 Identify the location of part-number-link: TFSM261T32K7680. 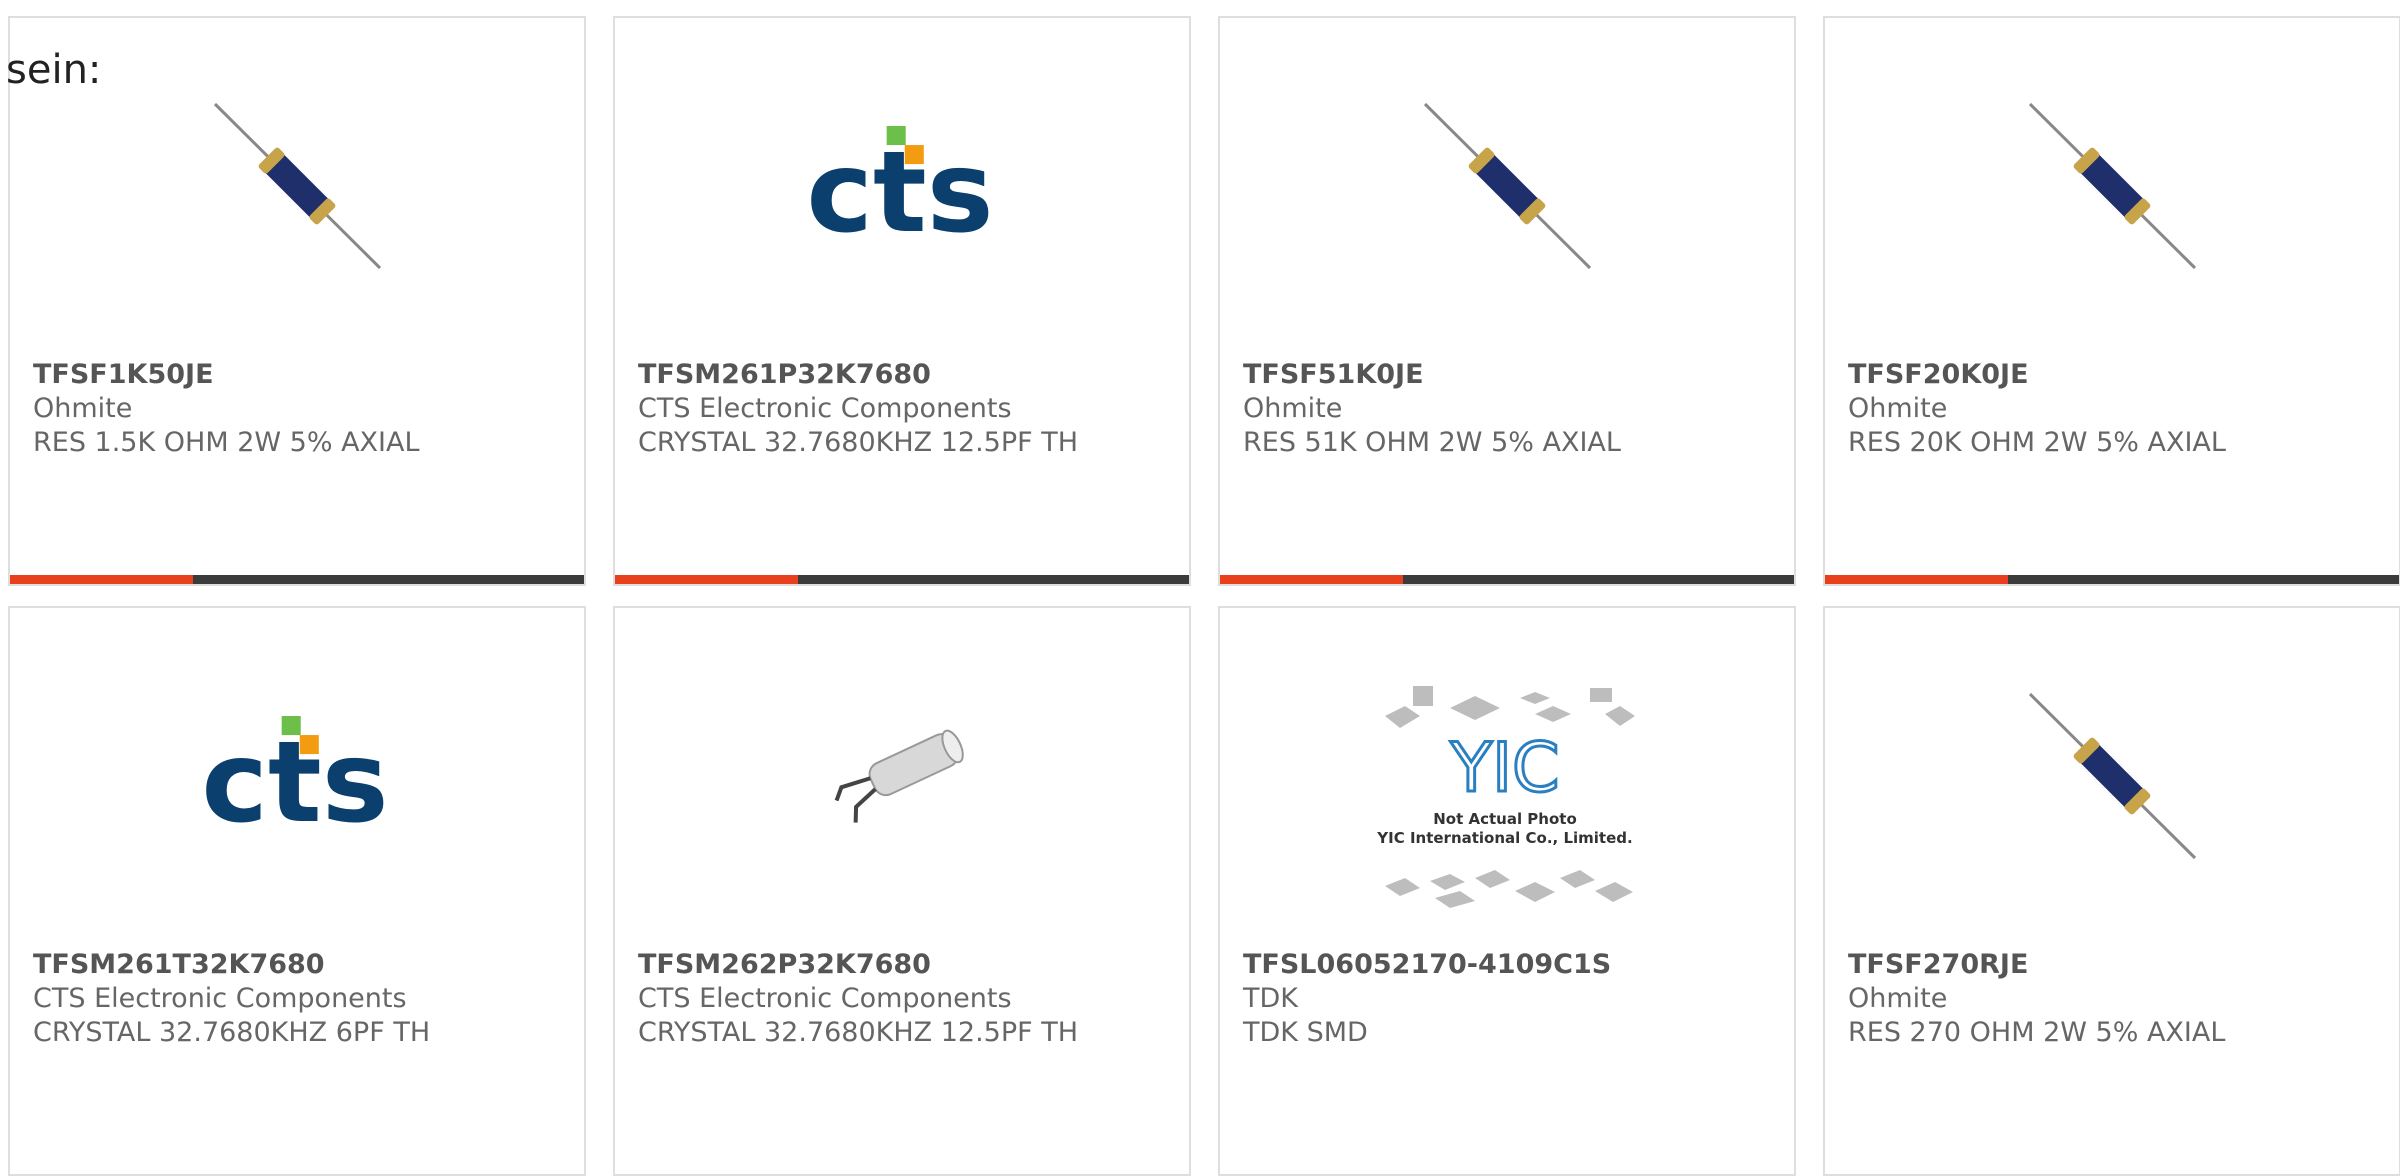
(303, 965).